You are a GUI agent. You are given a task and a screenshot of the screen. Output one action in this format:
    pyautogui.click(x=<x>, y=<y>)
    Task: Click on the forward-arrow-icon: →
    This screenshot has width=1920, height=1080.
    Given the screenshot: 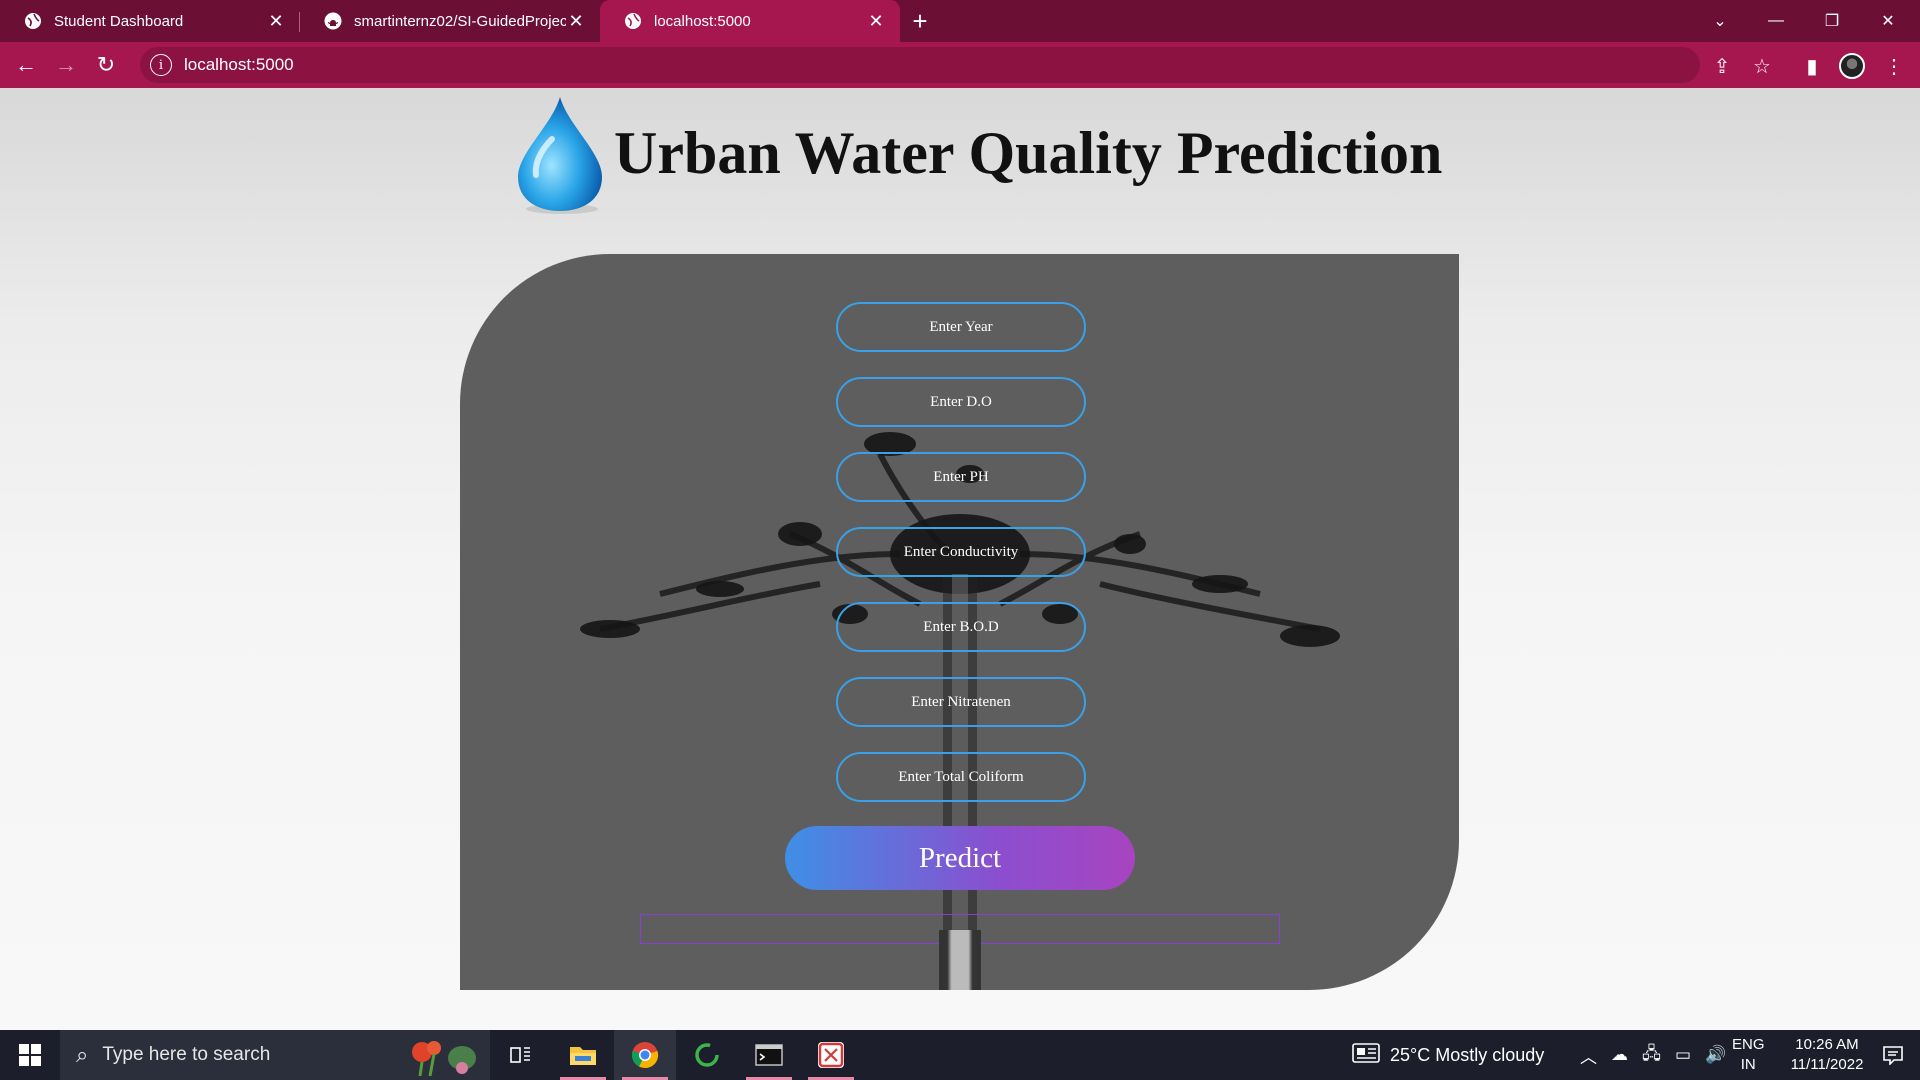 What is the action you would take?
    pyautogui.click(x=66, y=65)
    